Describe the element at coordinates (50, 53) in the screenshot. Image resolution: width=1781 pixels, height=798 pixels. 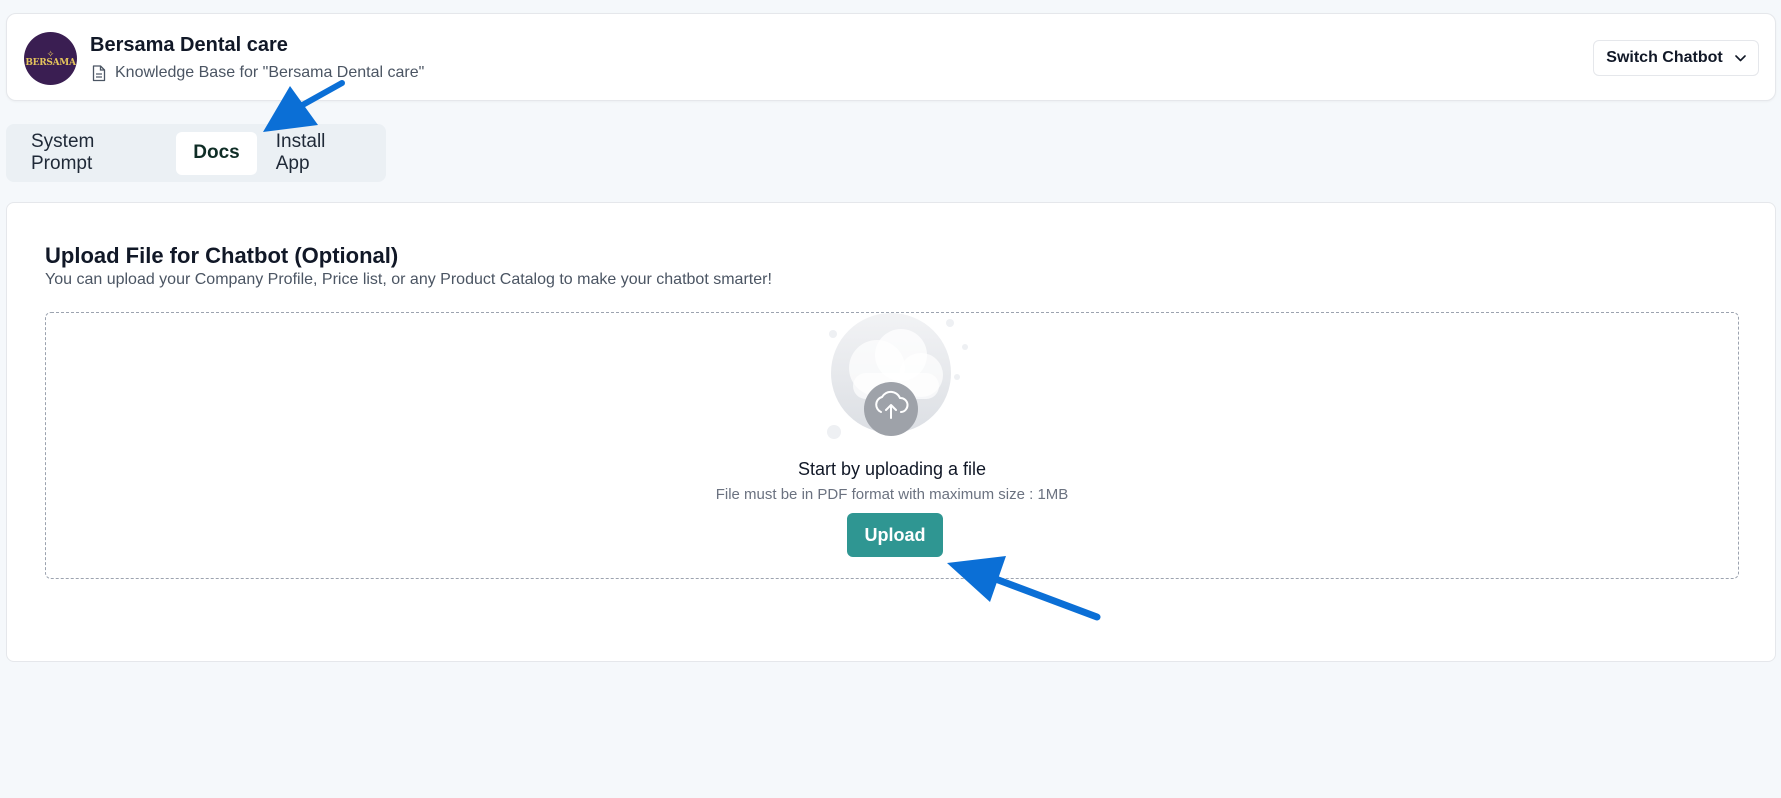
I see `logo-wing-icon: ✧` at that location.